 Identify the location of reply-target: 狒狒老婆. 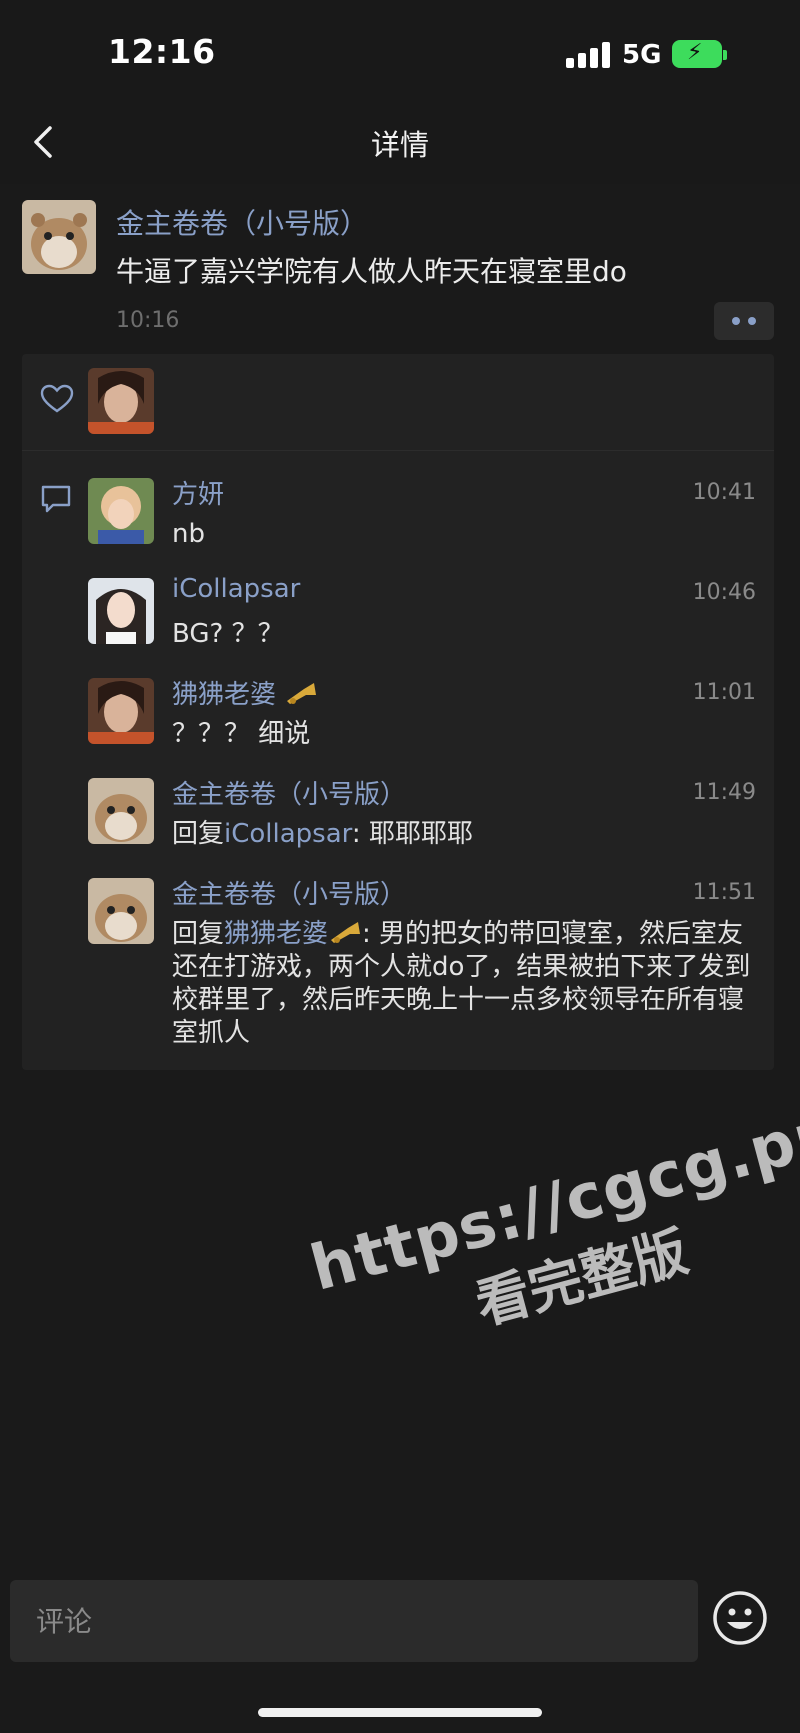
(293, 934).